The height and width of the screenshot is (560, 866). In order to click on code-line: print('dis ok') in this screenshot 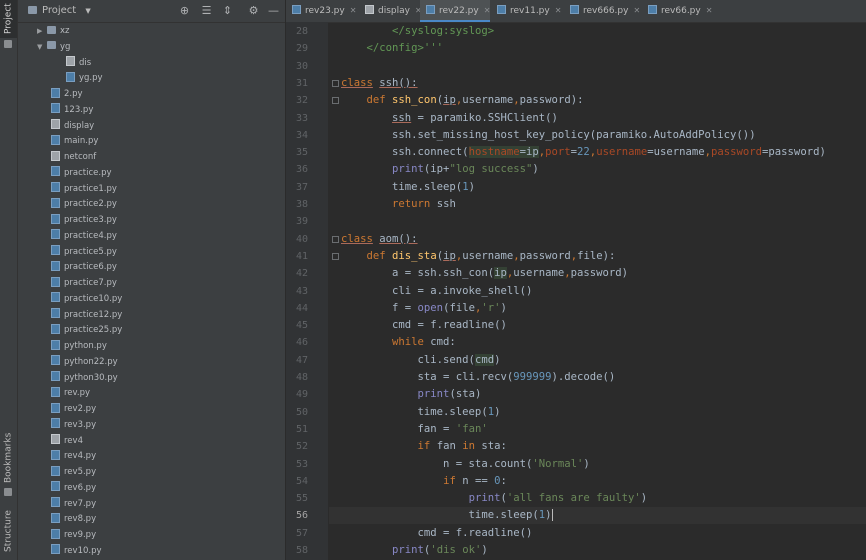, I will do `click(597, 550)`.